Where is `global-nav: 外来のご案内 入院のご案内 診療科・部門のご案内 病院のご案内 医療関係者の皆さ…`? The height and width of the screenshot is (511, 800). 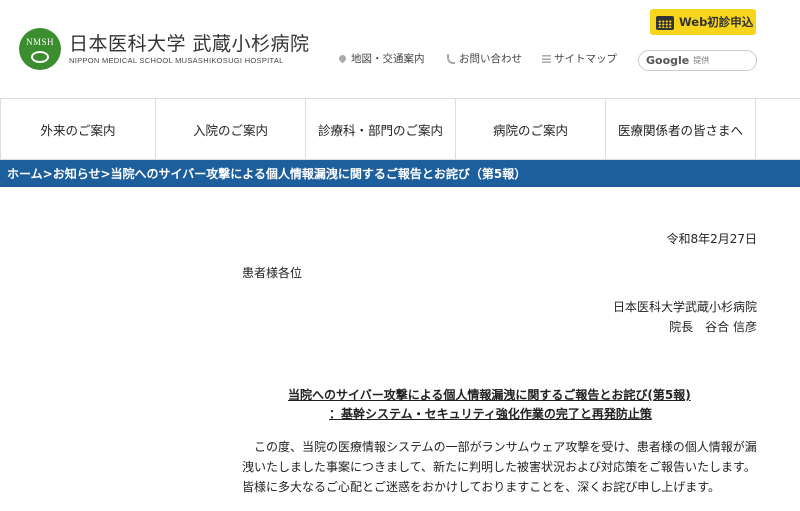 global-nav: 外来のご案内 入院のご案内 診療科・部門のご案内 病院のご案内 医療関係者の皆さ… is located at coordinates (400, 129).